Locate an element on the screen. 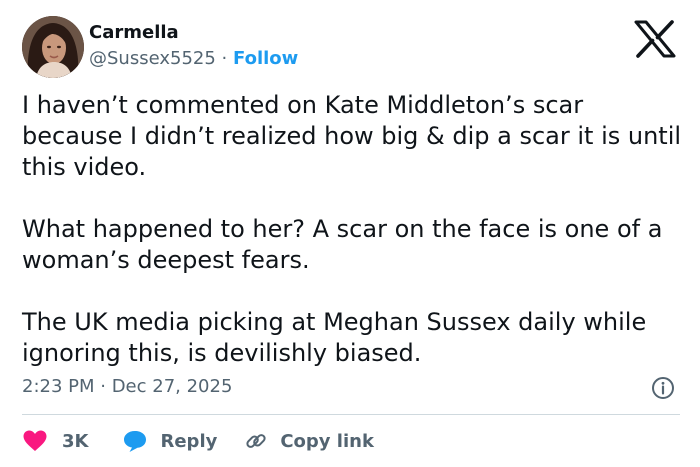 Image resolution: width=700 pixels, height=467 pixels. copy-link-button: Copy link is located at coordinates (309, 441).